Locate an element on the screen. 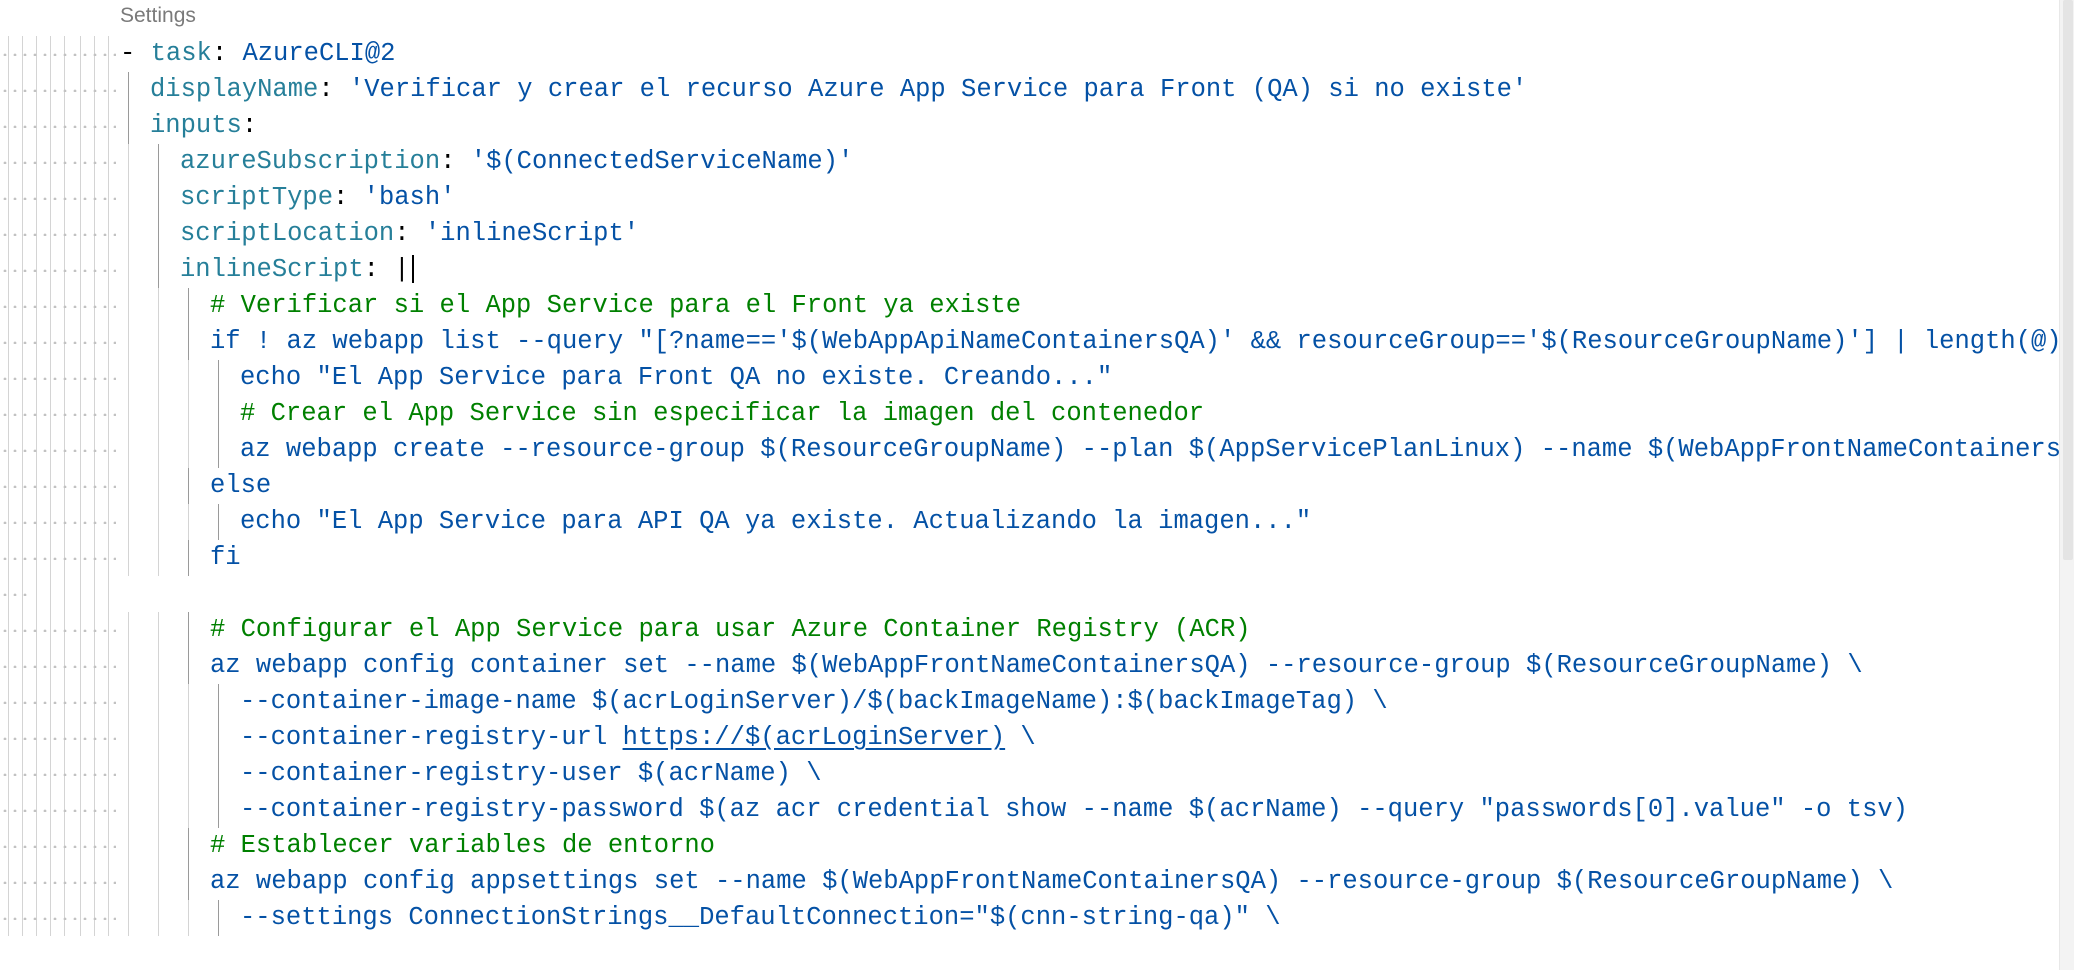 The image size is (2074, 970). code-token: fi is located at coordinates (225, 557).